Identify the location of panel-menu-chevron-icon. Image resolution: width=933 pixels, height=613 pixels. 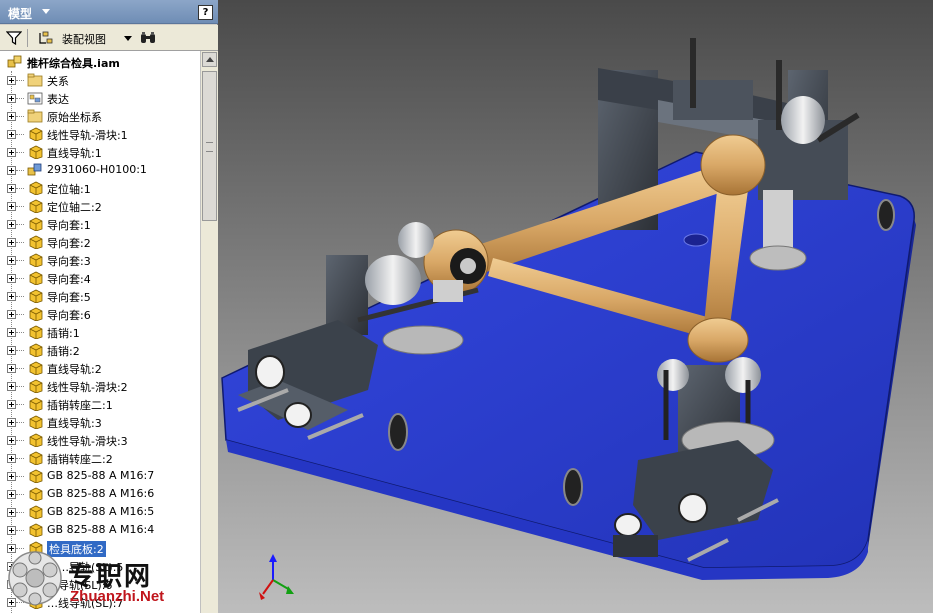
(46, 11).